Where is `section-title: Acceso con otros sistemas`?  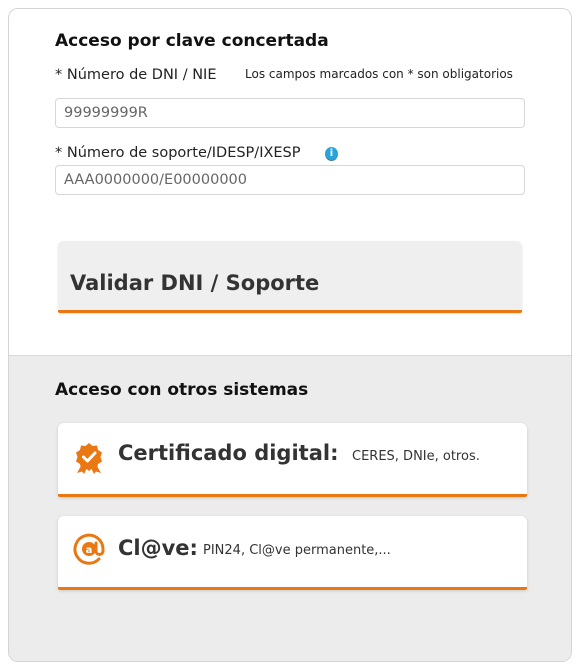
section-title: Acceso con otros sistemas is located at coordinates (182, 390).